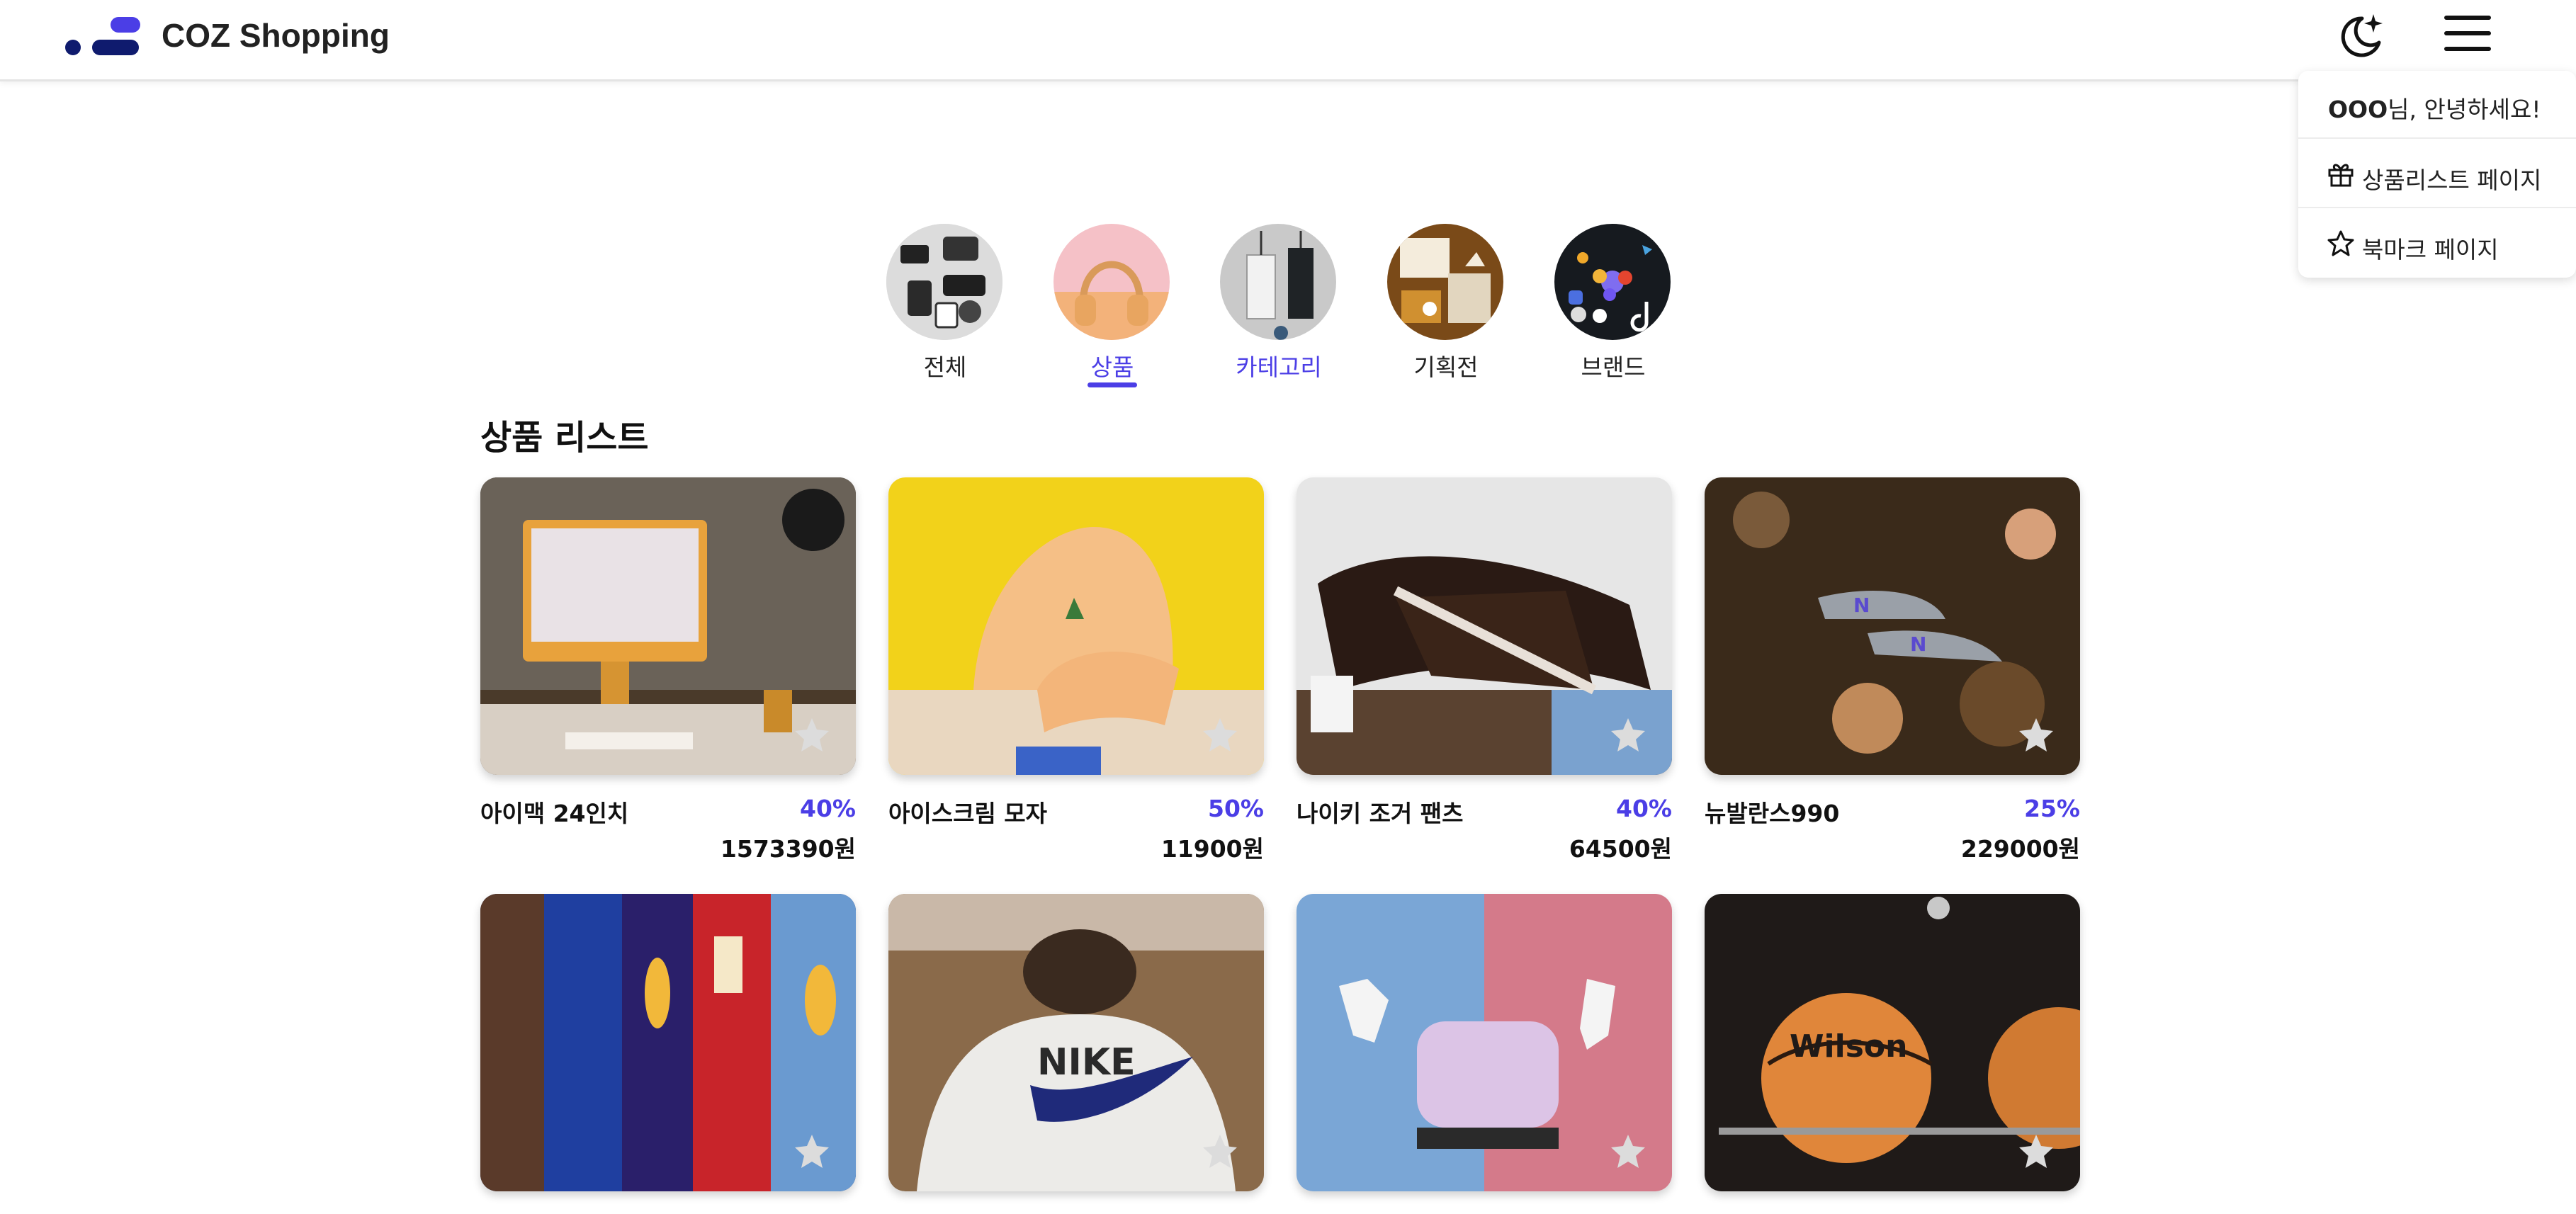  Describe the element at coordinates (554, 813) in the screenshot. I see `product-name: 아이맥 24인치` at that location.